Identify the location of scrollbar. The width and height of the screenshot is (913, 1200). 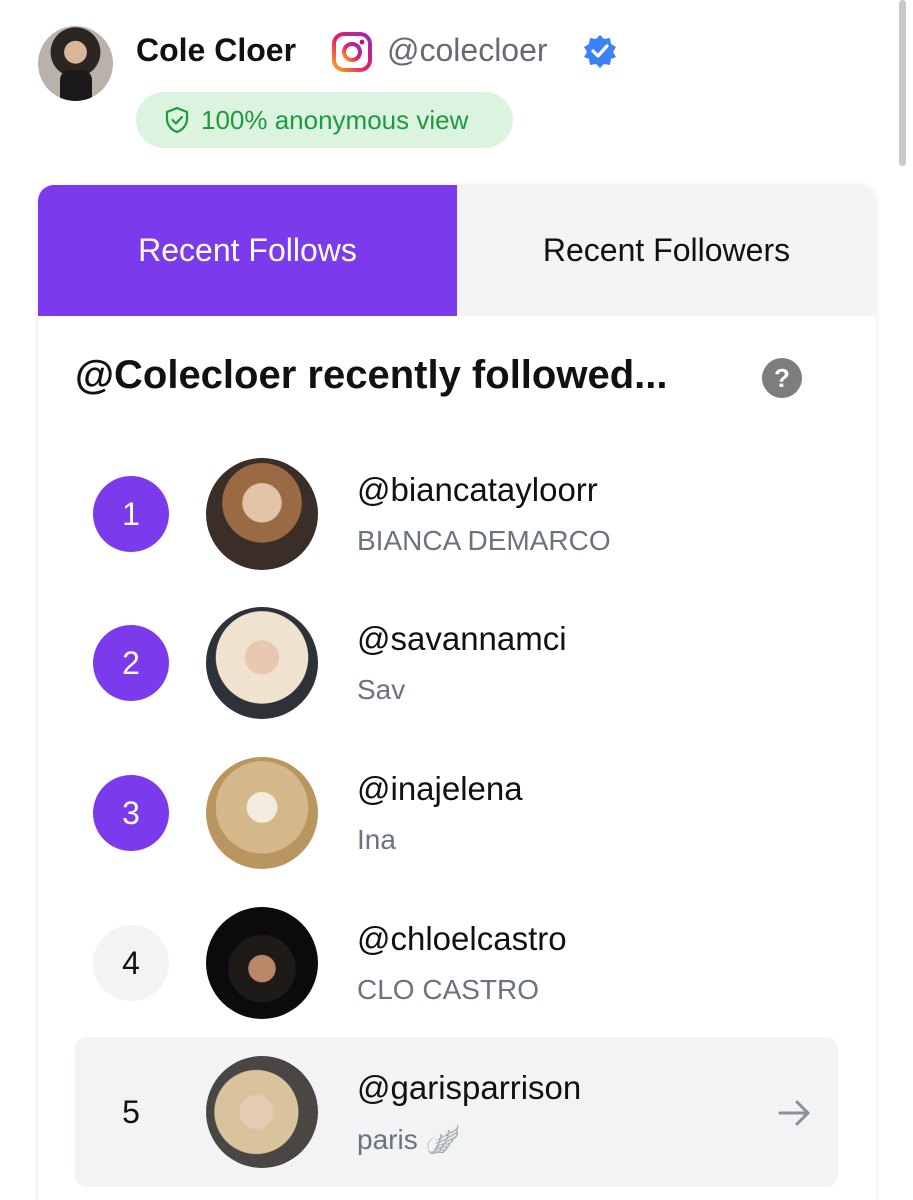
(902, 83).